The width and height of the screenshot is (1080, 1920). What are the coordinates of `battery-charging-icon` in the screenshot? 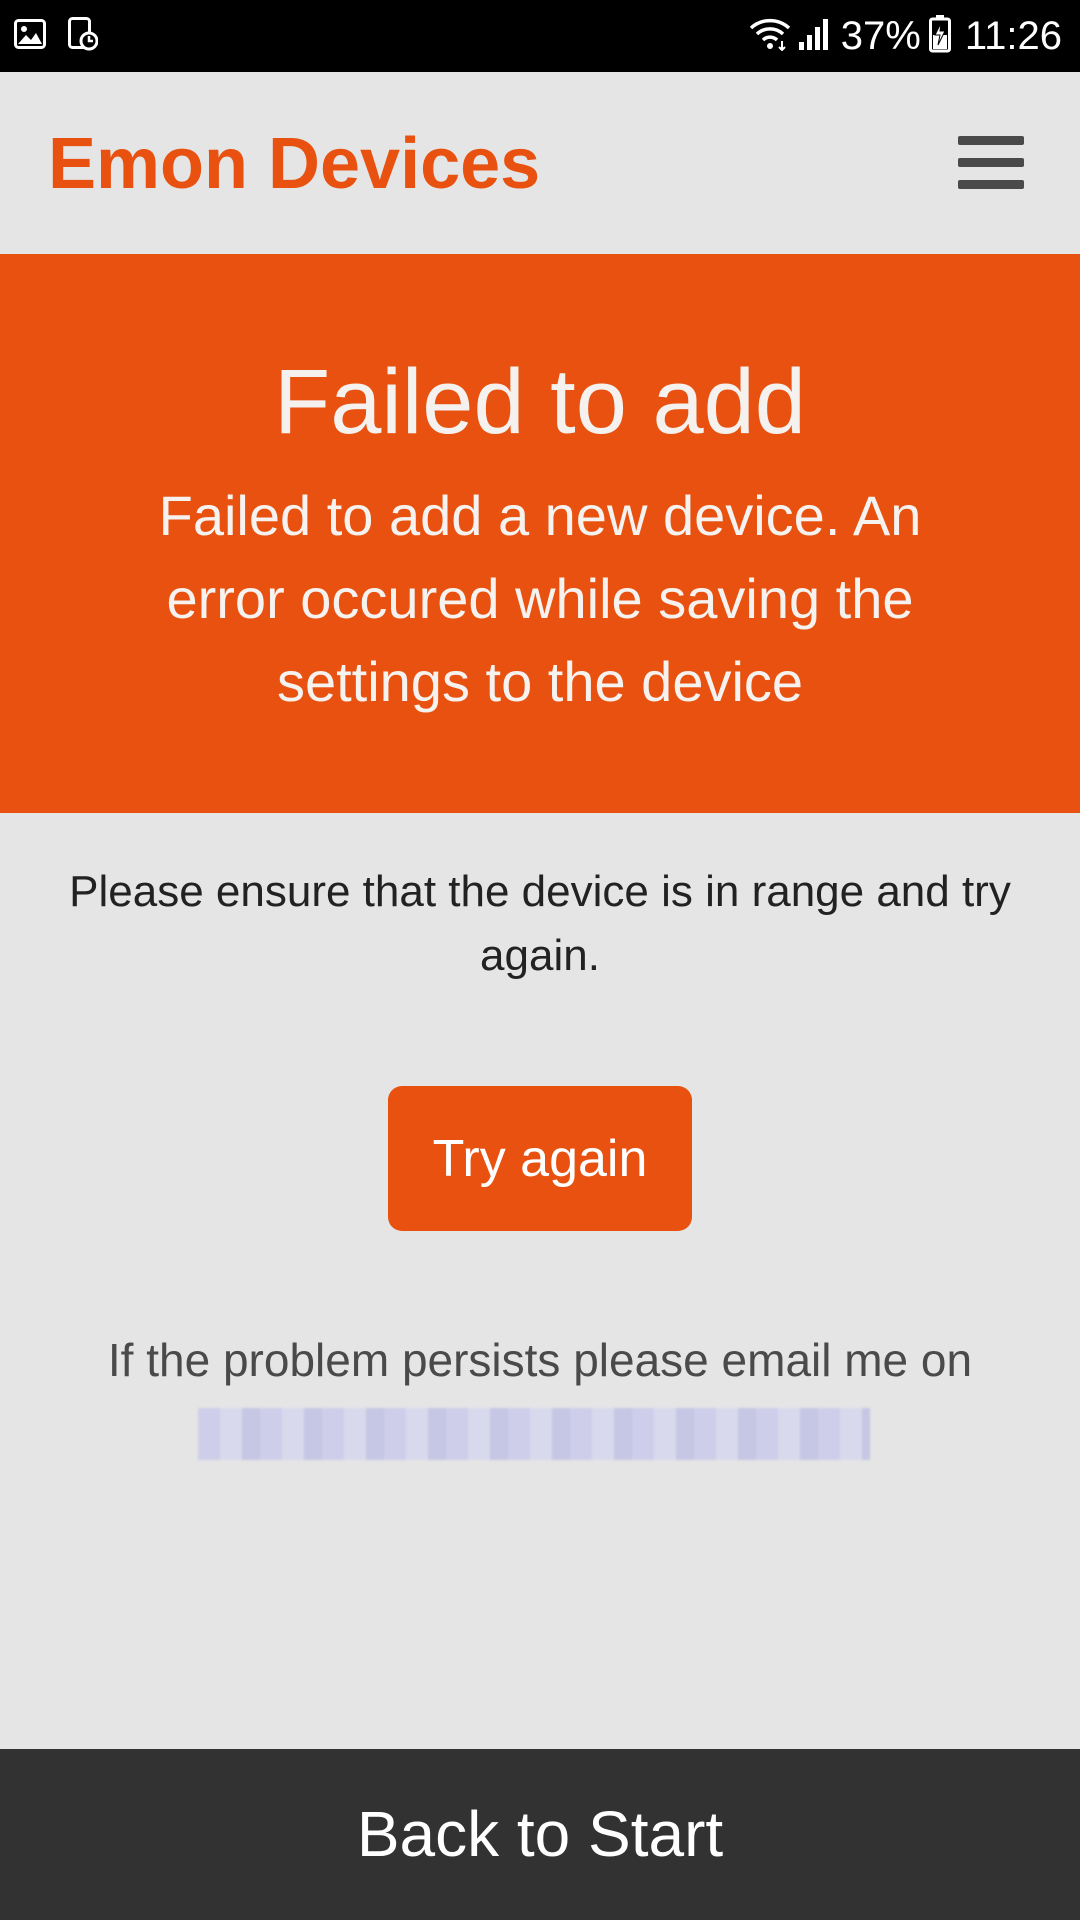 It's located at (939, 36).